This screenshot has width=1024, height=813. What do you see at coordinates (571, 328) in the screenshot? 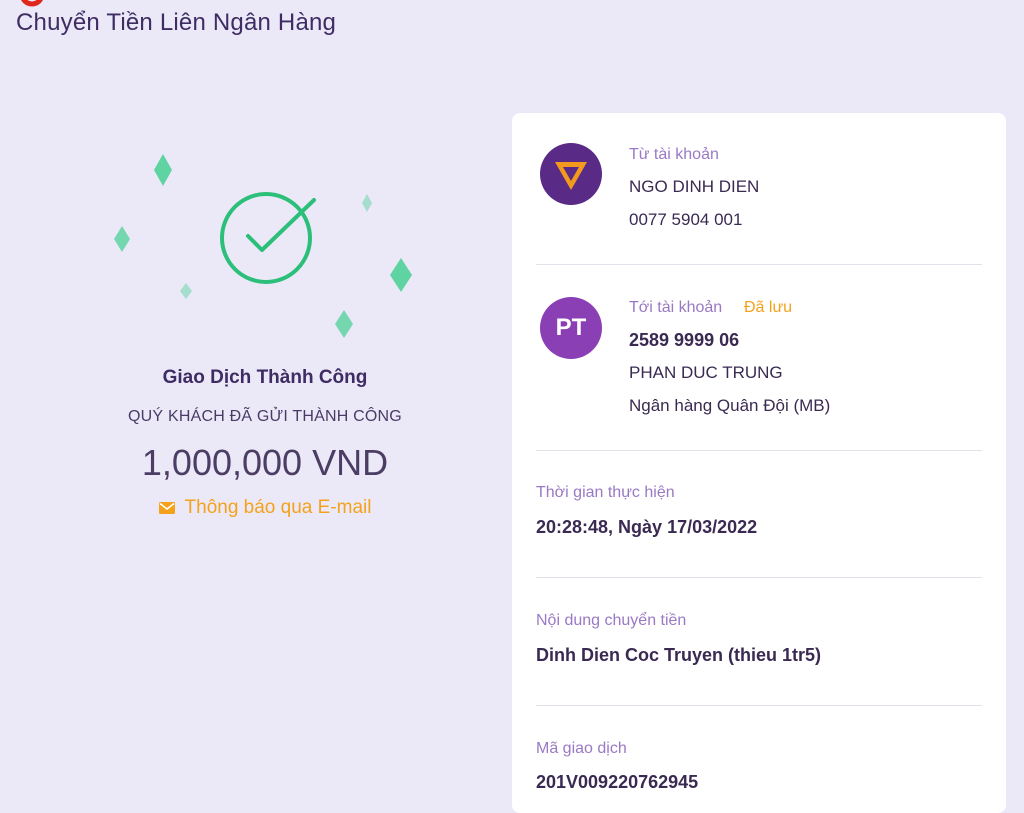
I see `recipient-avatar: PT` at bounding box center [571, 328].